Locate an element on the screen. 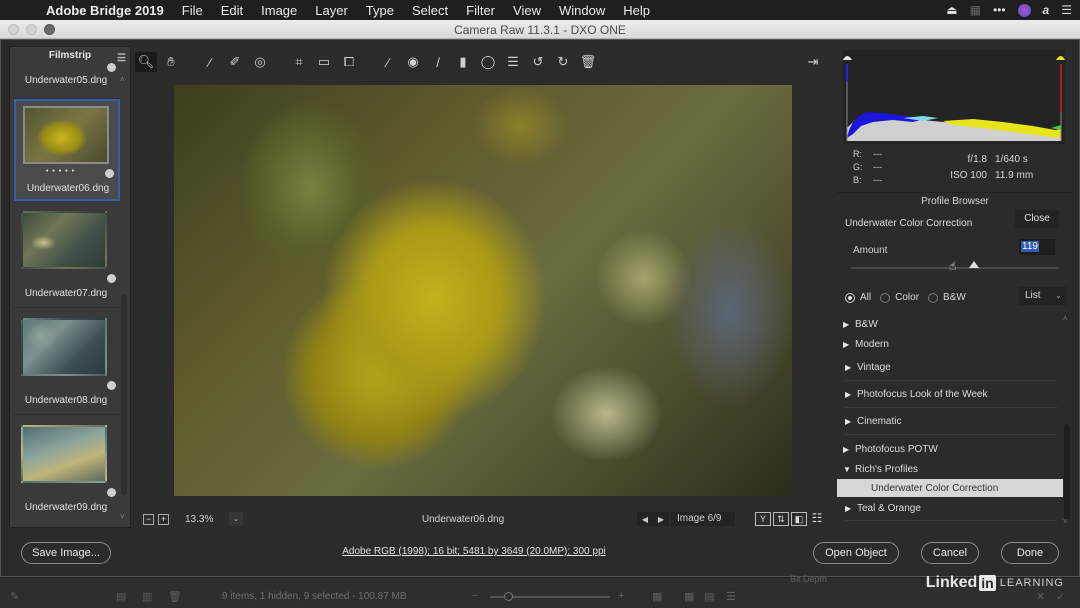 This screenshot has width=1080, height=608. upload-icon: ⏏ is located at coordinates (951, 10).